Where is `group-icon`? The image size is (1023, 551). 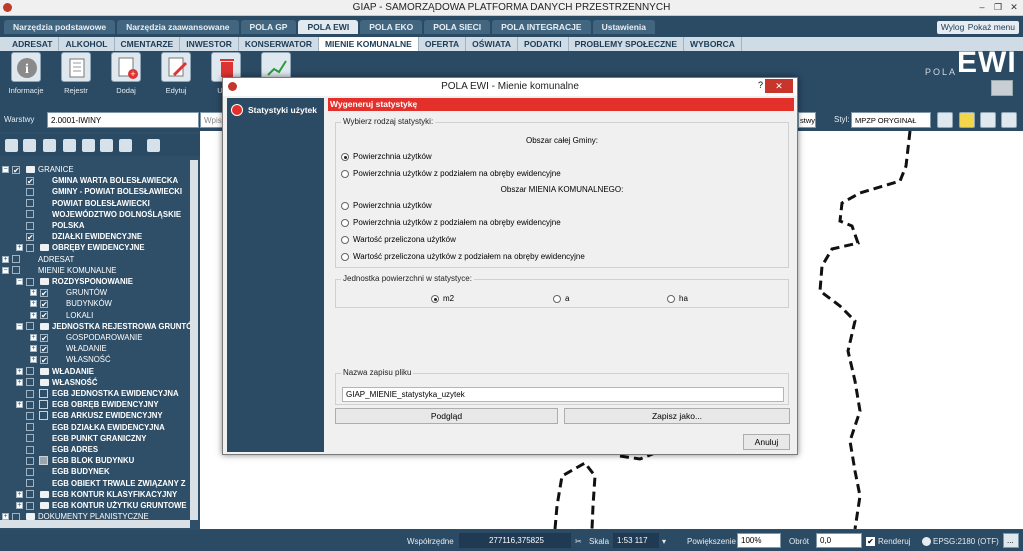 group-icon is located at coordinates (88, 145).